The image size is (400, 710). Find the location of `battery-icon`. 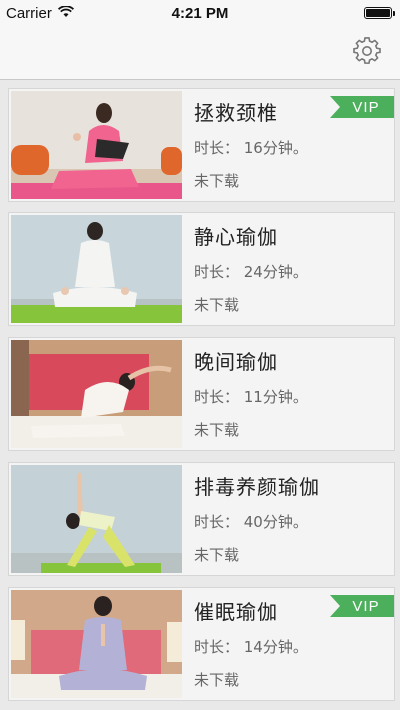

battery-icon is located at coordinates (379, 13).